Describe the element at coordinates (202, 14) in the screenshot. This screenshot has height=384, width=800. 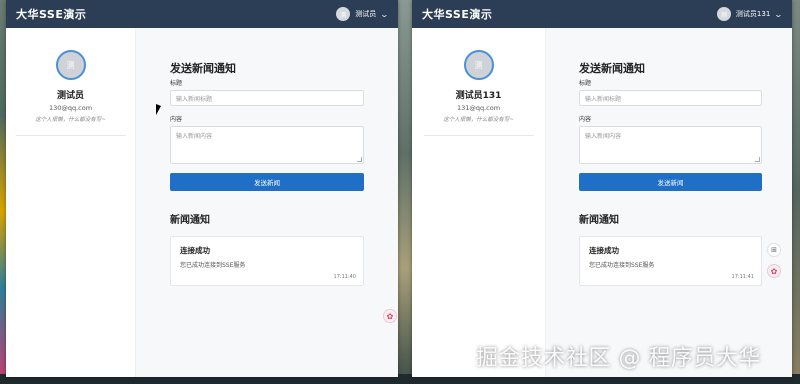
I see `top-navbar: 大华SSE演示 测 测试员 ⌄` at that location.